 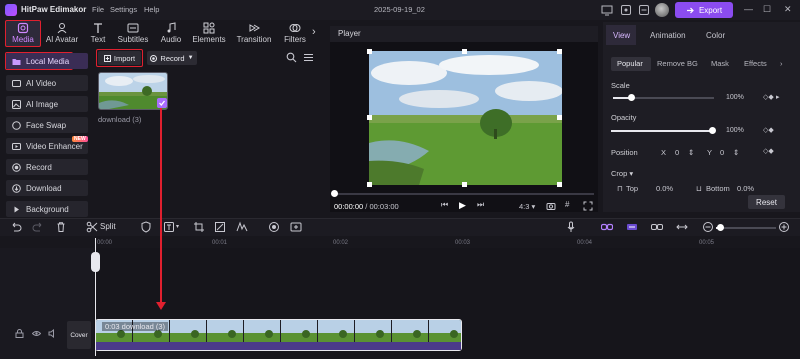 I want to click on undo-icon, so click(x=16, y=227).